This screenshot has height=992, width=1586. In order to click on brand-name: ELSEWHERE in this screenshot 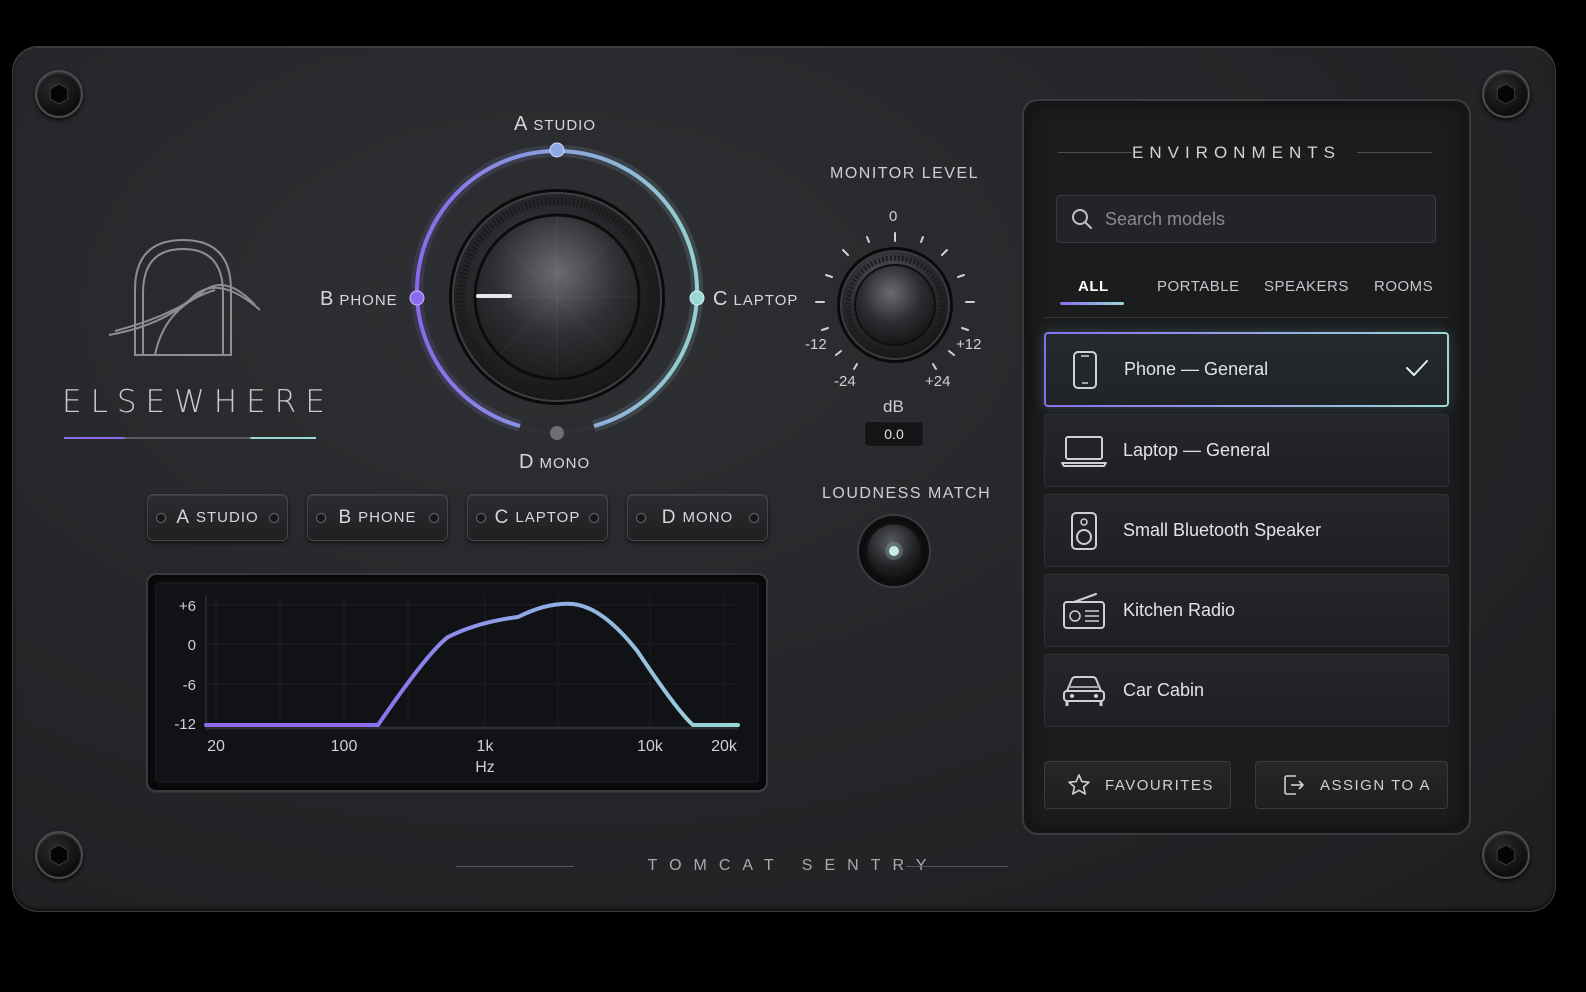, I will do `click(198, 402)`.